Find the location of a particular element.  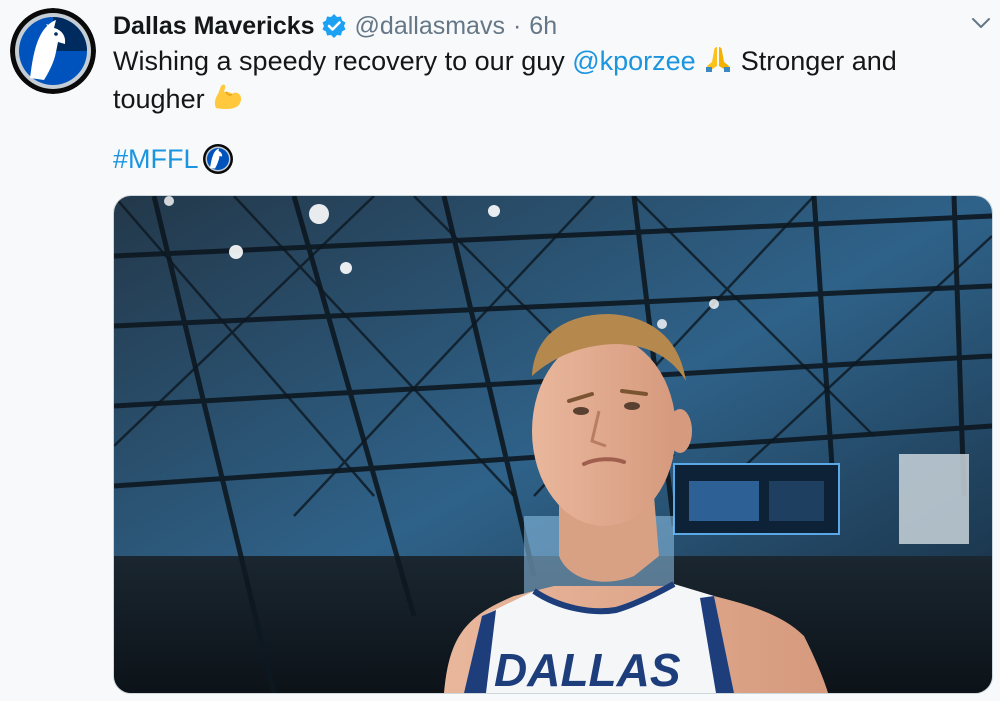

display-name: Dallas Mavericks is located at coordinates (214, 26).